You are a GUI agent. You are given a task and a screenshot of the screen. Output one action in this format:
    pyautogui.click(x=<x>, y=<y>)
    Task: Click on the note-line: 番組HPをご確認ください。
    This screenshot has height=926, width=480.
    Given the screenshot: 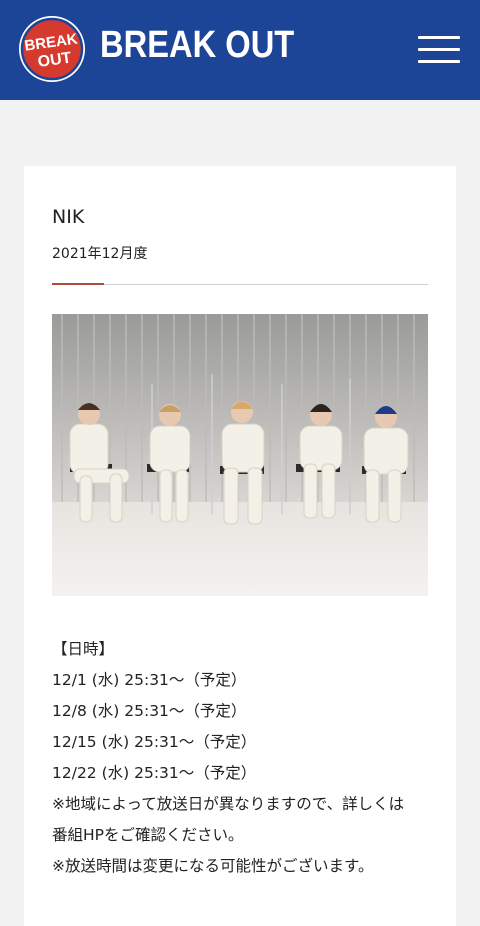 What is the action you would take?
    pyautogui.click(x=148, y=835)
    